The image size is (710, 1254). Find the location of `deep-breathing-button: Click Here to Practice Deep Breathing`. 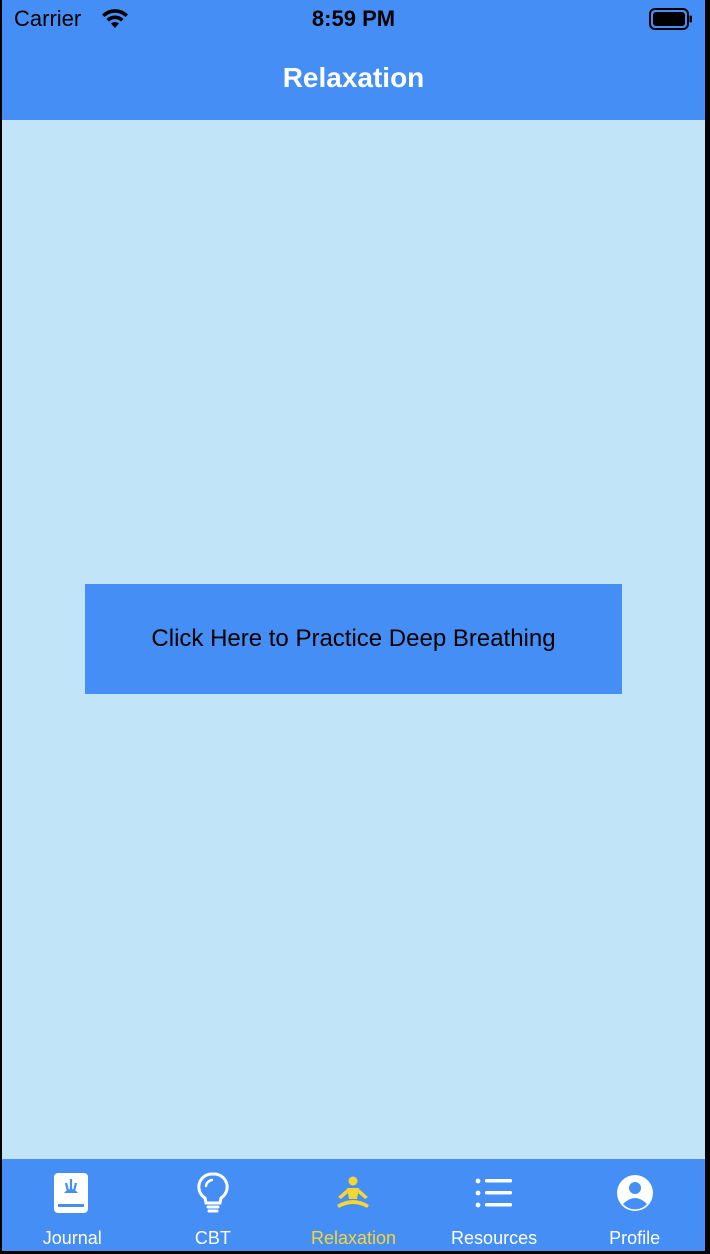

deep-breathing-button: Click Here to Practice Deep Breathing is located at coordinates (353, 639).